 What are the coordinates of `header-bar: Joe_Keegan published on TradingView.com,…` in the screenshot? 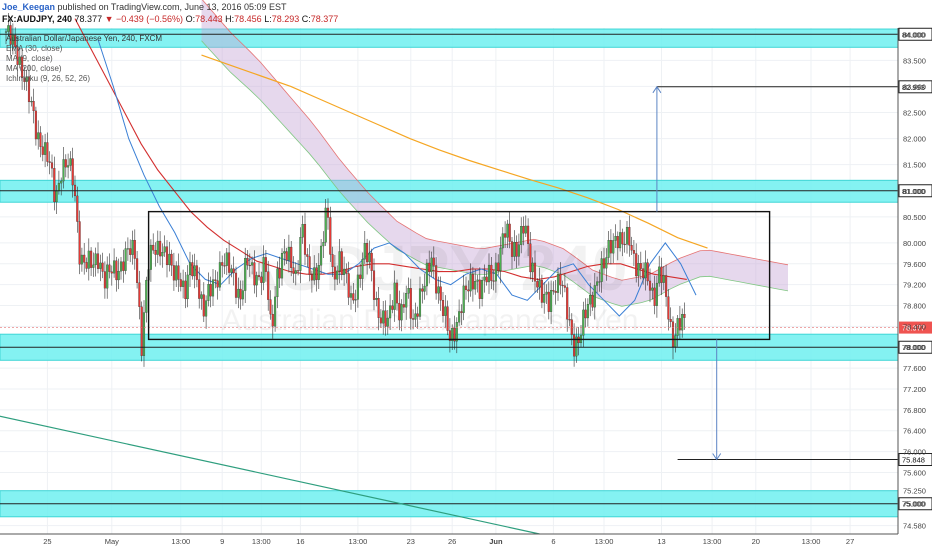 It's located at (466, 15).